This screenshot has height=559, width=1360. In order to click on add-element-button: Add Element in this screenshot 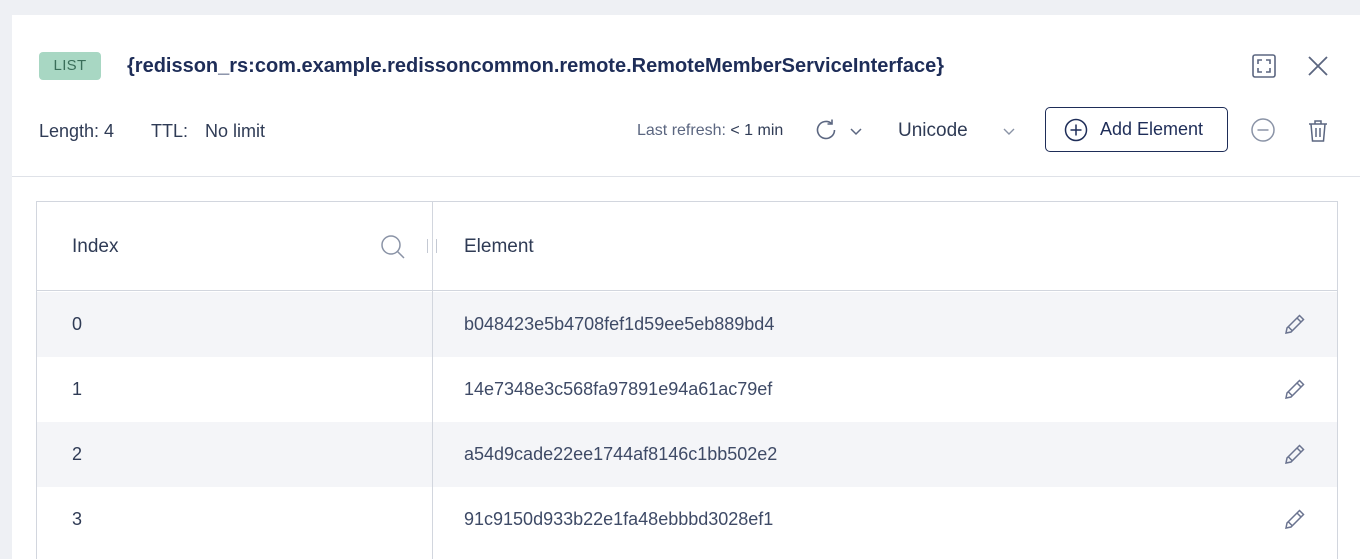, I will do `click(1136, 129)`.